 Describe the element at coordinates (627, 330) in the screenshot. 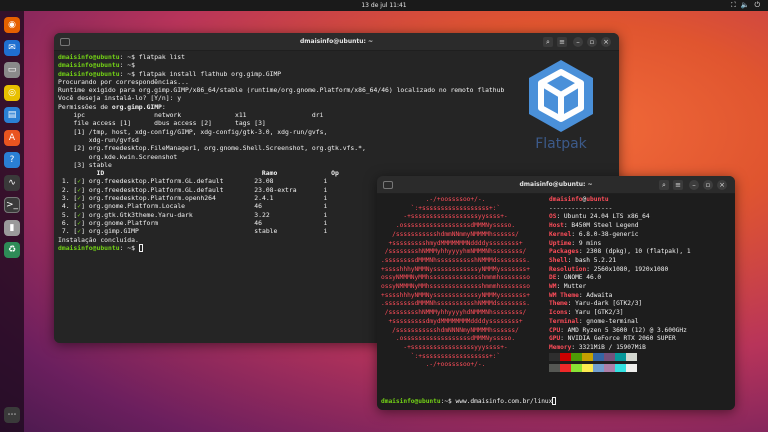

I see `info-value: AMD Ryzen 5 3600 (12) @ 3.600GHz` at that location.